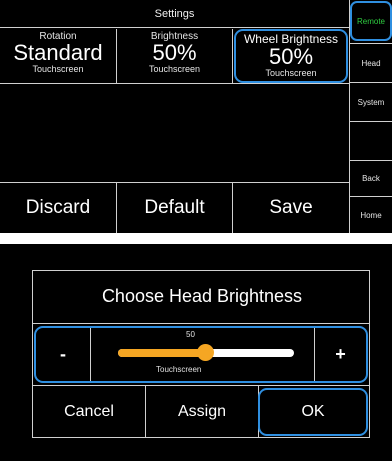 This screenshot has height=461, width=392. I want to click on ok-button: OK, so click(313, 412).